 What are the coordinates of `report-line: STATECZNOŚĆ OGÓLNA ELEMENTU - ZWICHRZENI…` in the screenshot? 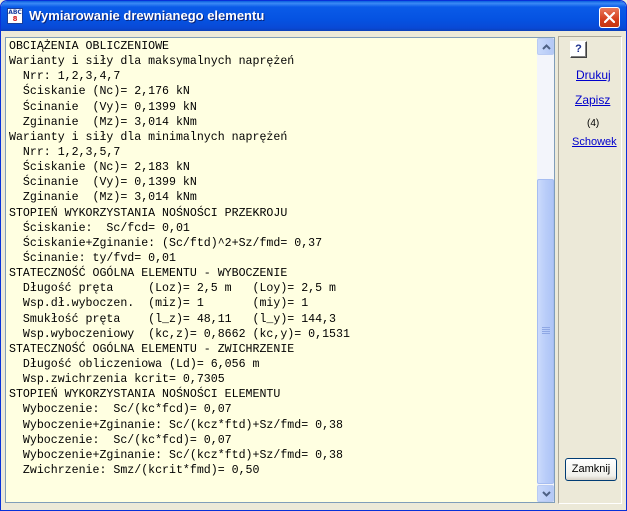 It's located at (152, 349).